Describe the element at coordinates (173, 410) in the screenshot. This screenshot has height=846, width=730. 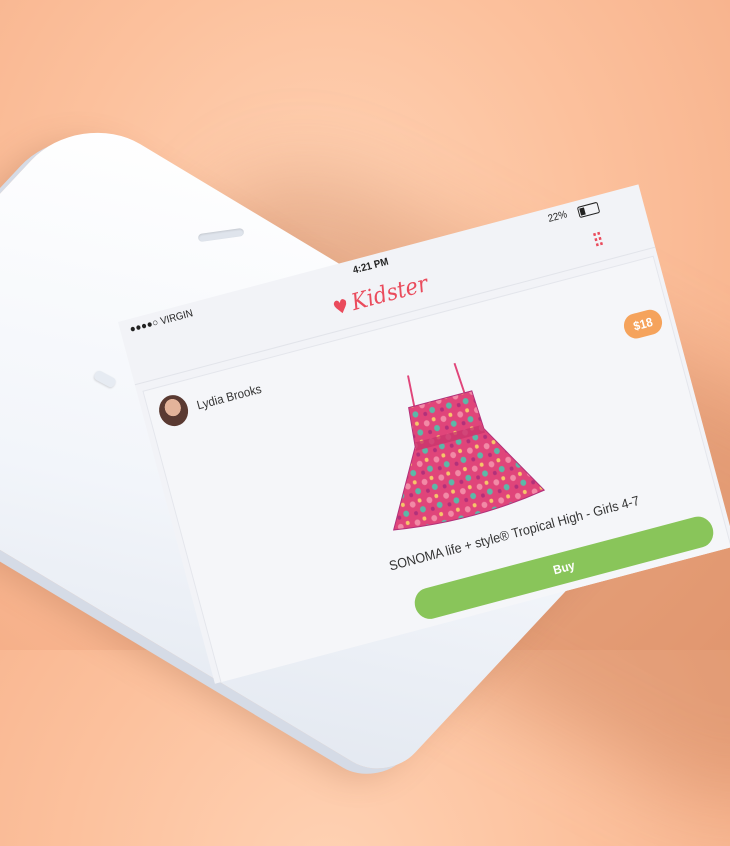
I see `avatar` at that location.